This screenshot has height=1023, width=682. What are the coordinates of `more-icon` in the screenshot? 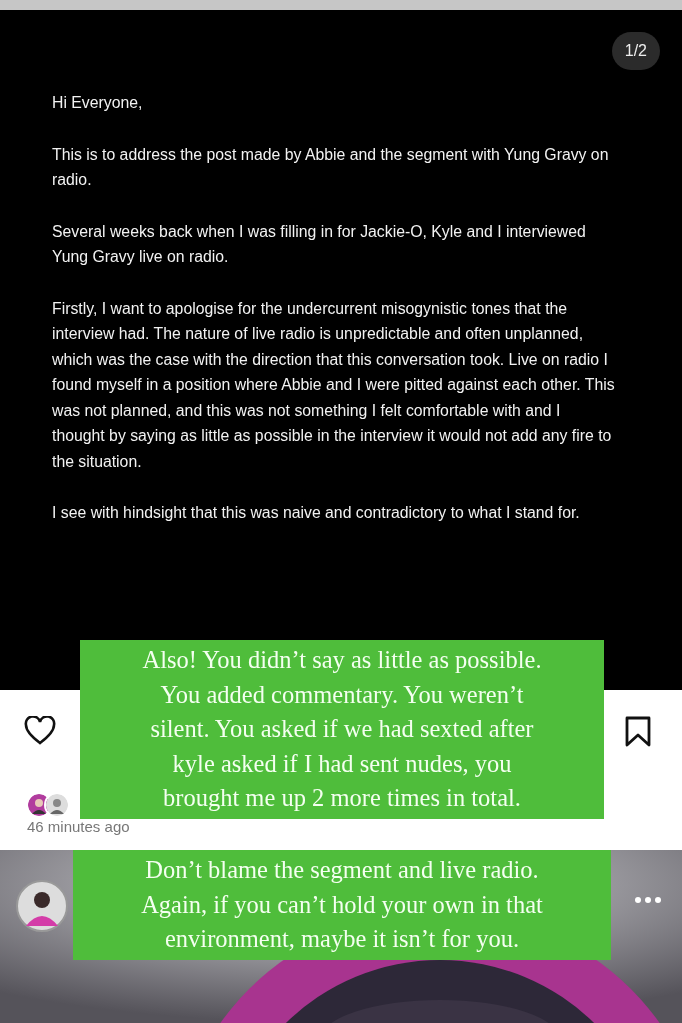 It's located at (648, 900).